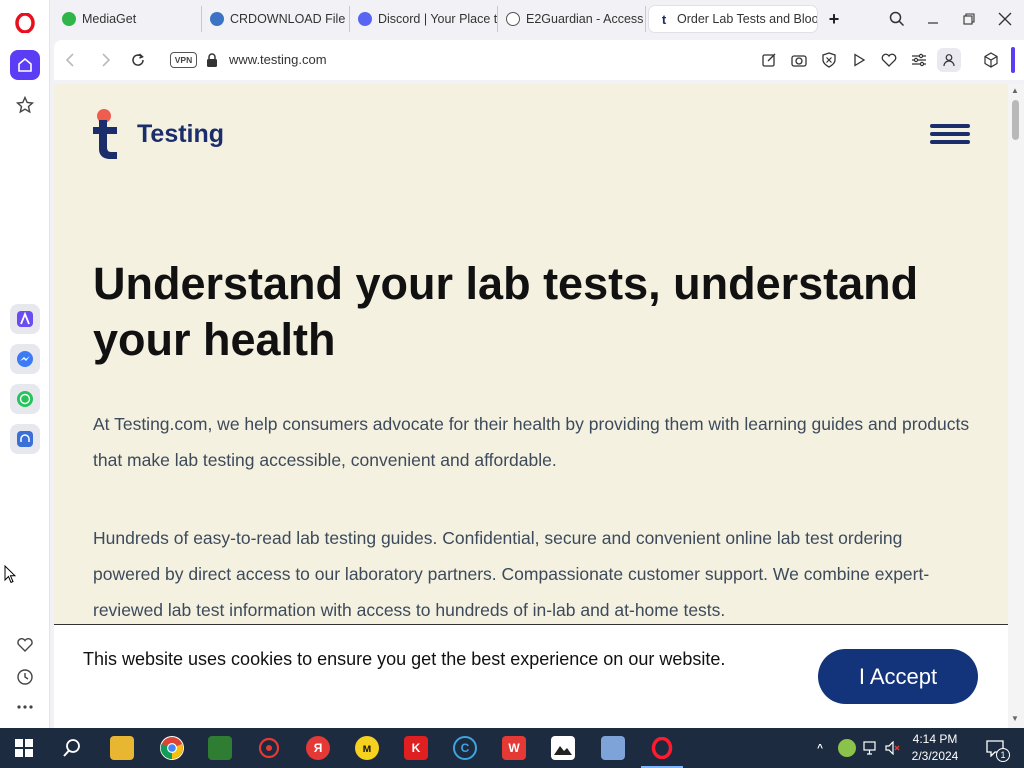 Image resolution: width=1024 pixels, height=768 pixels. I want to click on windows-taskbar: Я м K C W ^ 4:14 PM 2/3/2024 1, so click(512, 748).